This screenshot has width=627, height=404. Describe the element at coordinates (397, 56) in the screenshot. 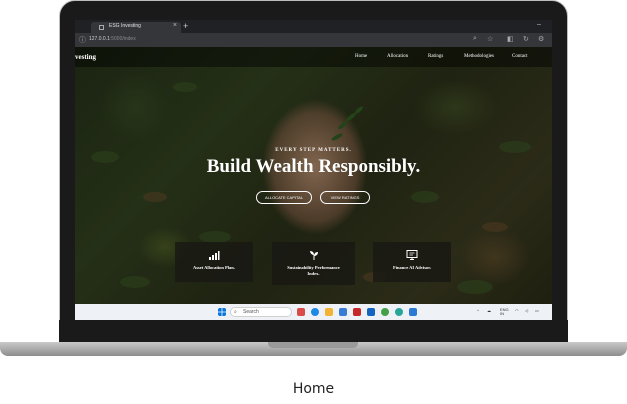

I see `nav-item-allocation: Allocation` at that location.